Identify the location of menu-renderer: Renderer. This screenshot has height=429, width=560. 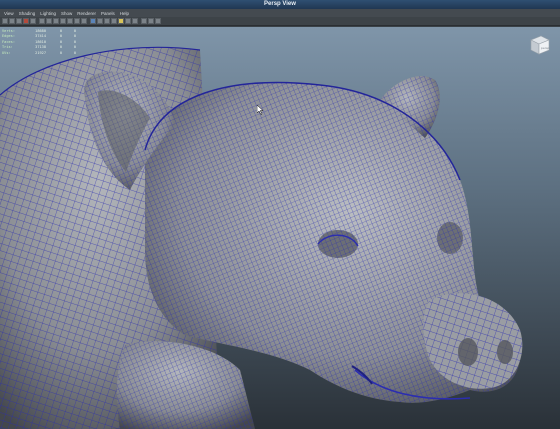
(86, 13).